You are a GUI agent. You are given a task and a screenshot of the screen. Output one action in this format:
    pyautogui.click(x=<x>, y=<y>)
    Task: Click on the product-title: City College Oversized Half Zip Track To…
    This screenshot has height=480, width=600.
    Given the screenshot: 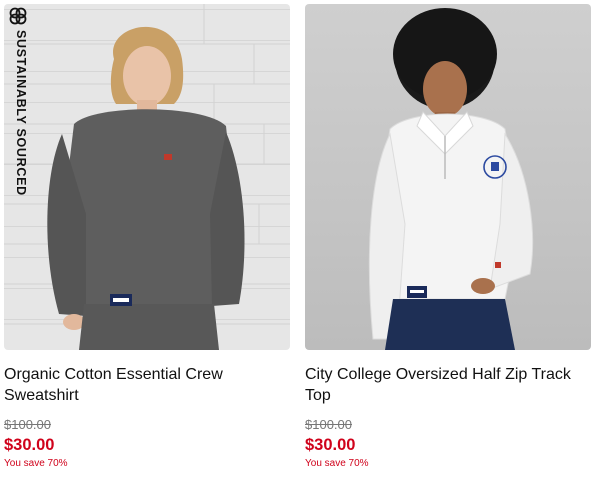 What is the action you would take?
    pyautogui.click(x=448, y=385)
    